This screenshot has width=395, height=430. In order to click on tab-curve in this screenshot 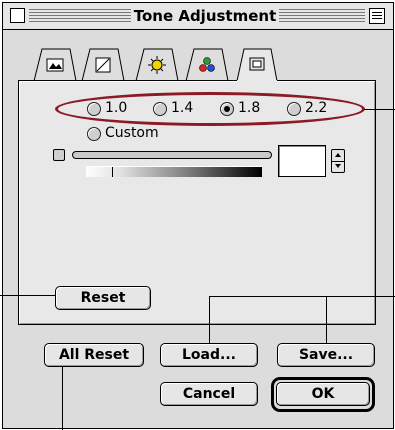, I will do `click(103, 64)`.